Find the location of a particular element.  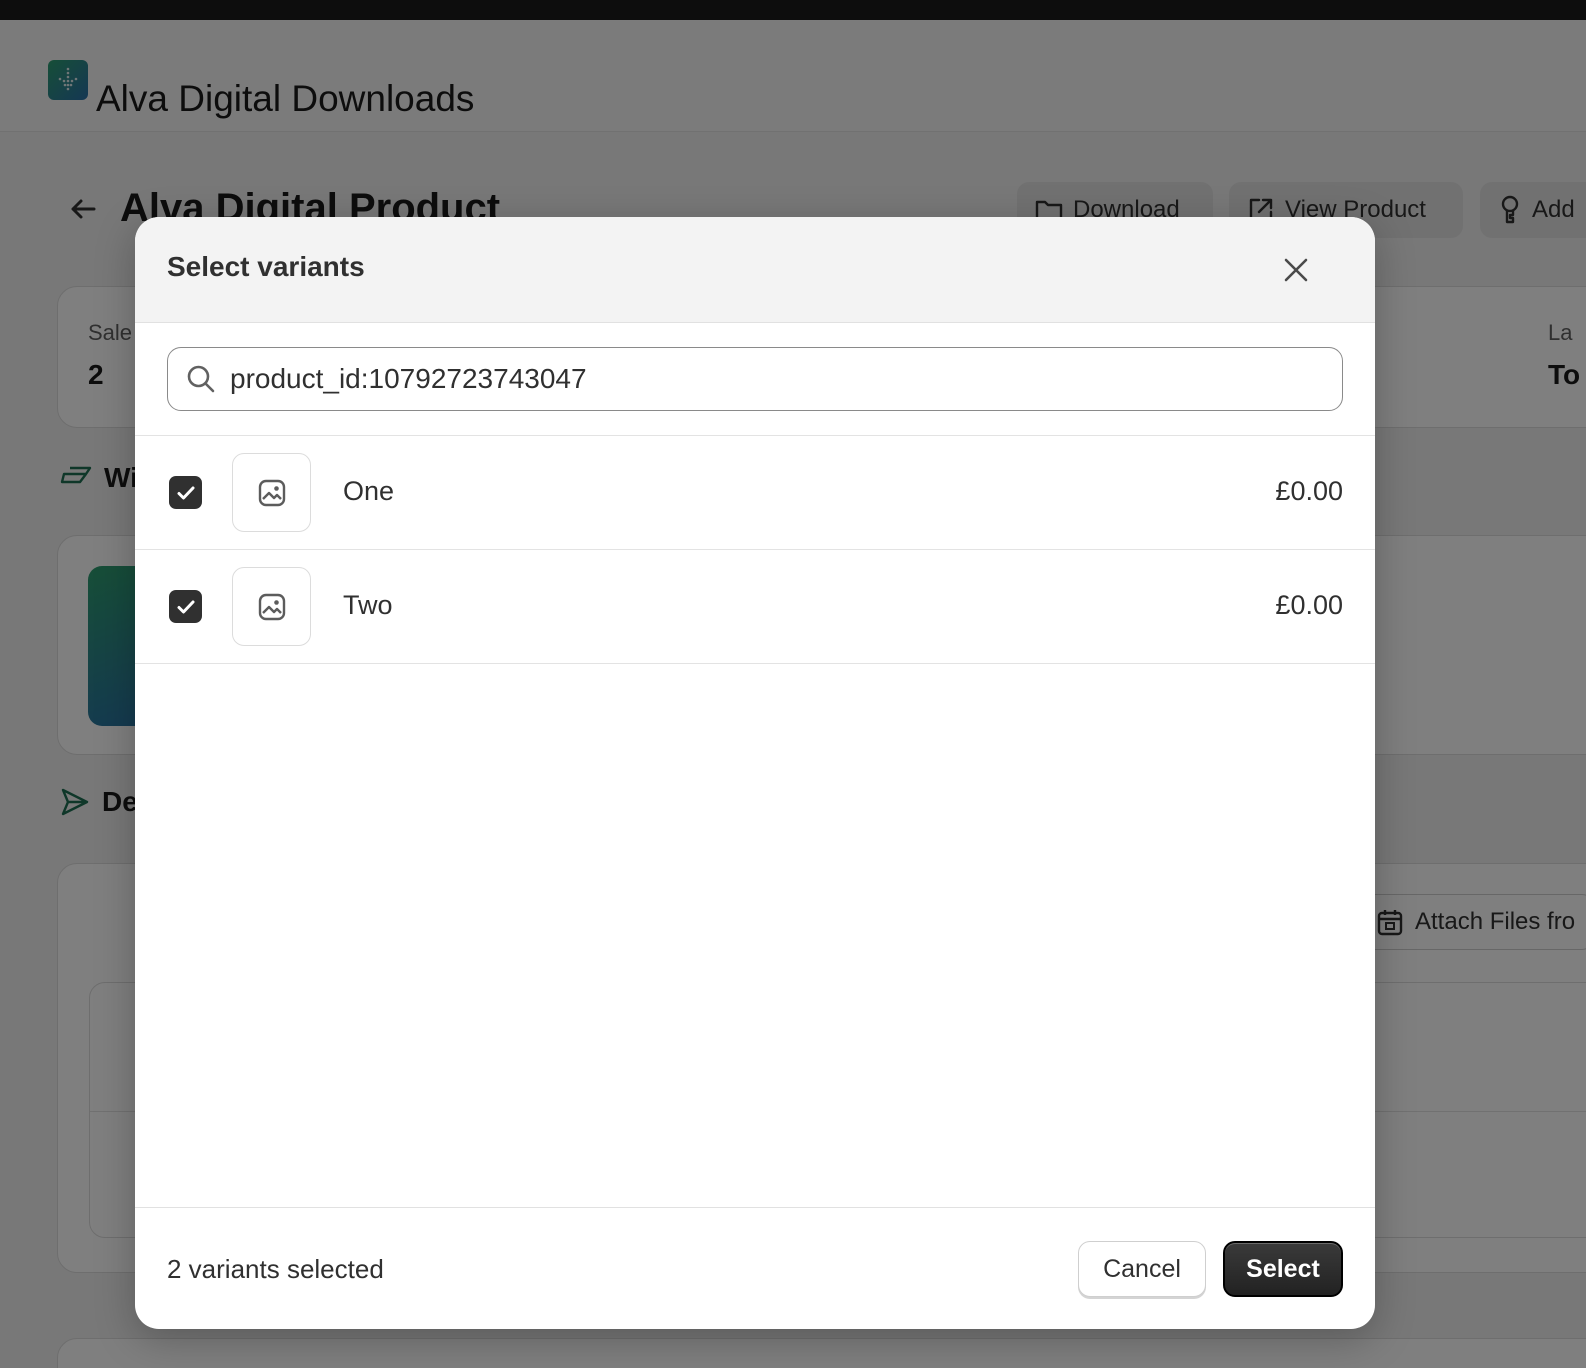

variant-row: One £0.00 is located at coordinates (755, 493).